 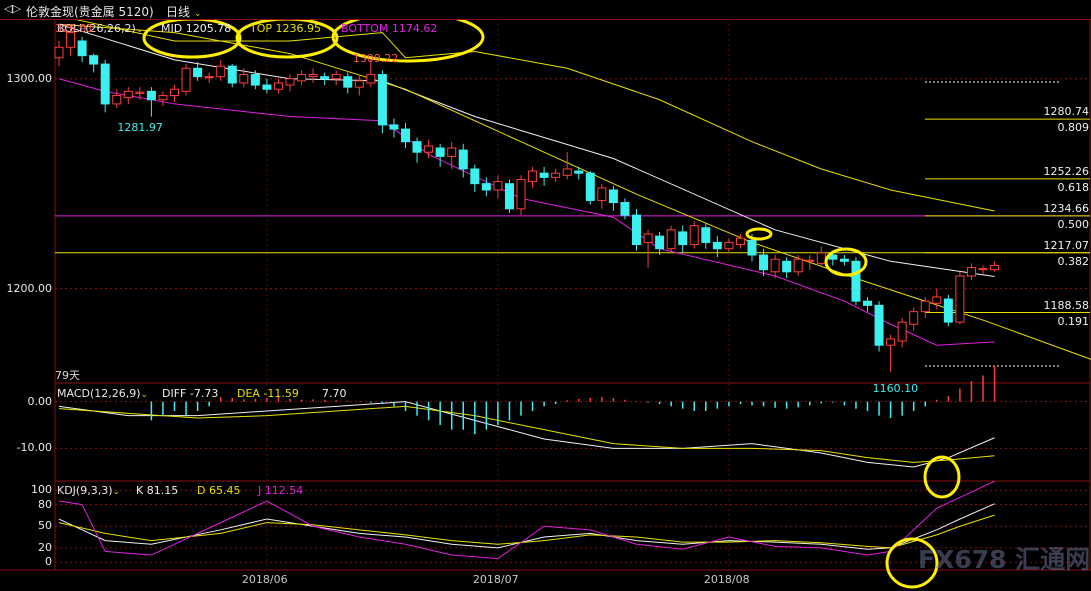 I want to click on price-annotation: 325.91, so click(x=74, y=29).